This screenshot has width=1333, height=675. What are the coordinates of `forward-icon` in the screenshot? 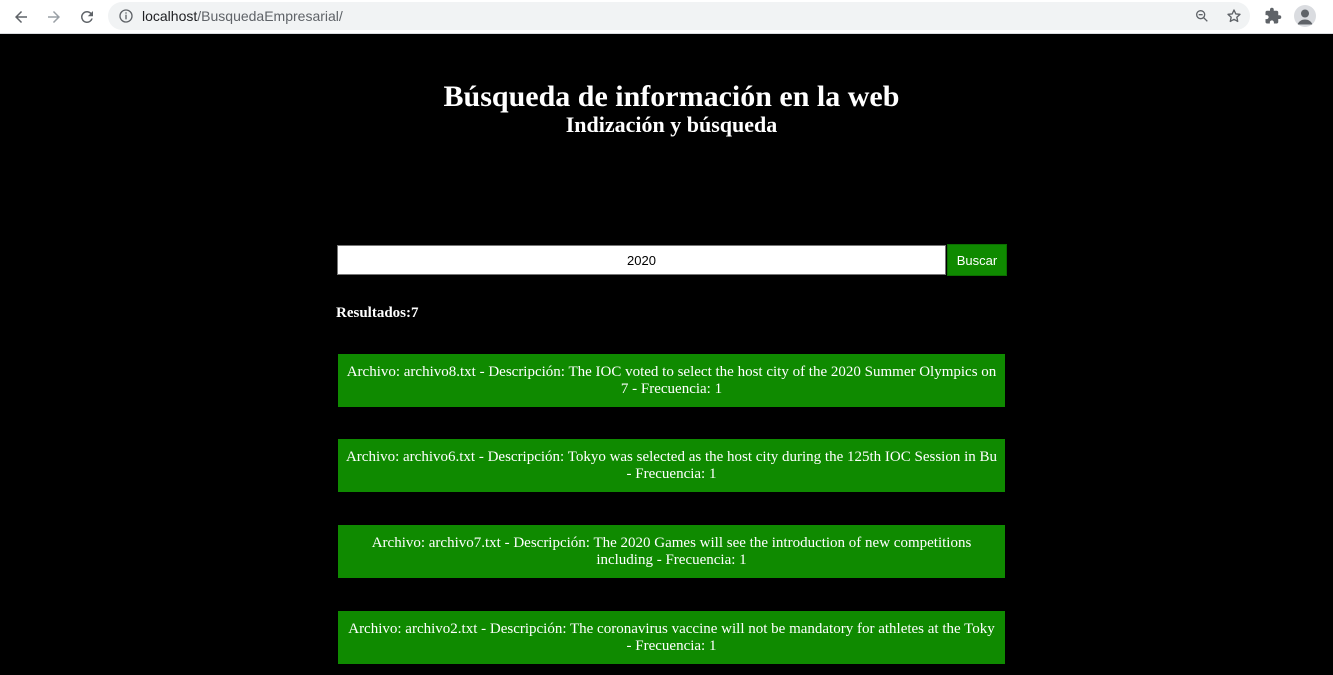 It's located at (54, 17).